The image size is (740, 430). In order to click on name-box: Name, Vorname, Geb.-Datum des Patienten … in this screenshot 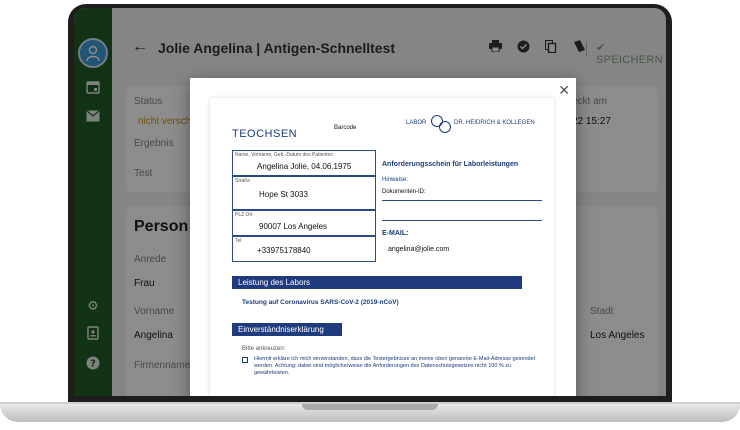, I will do `click(304, 163)`.